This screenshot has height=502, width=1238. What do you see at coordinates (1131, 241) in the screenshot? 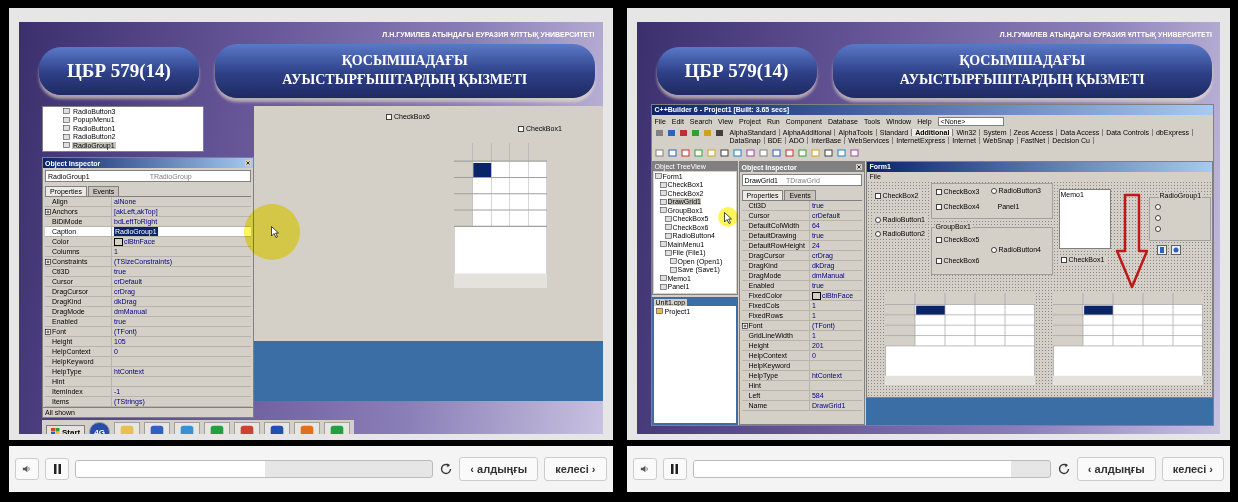
I see `down-arrow-icon` at bounding box center [1131, 241].